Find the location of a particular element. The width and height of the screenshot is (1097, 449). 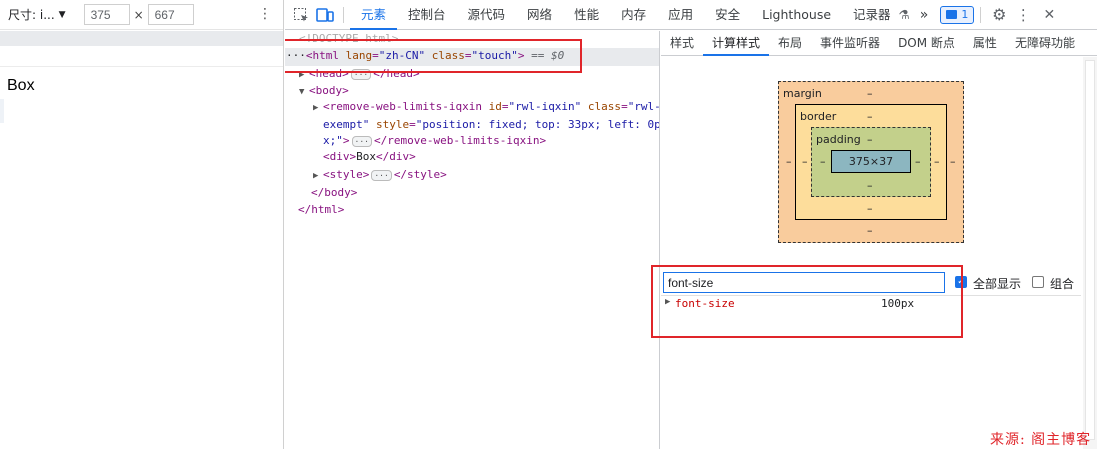

message-icon is located at coordinates (952, 14).